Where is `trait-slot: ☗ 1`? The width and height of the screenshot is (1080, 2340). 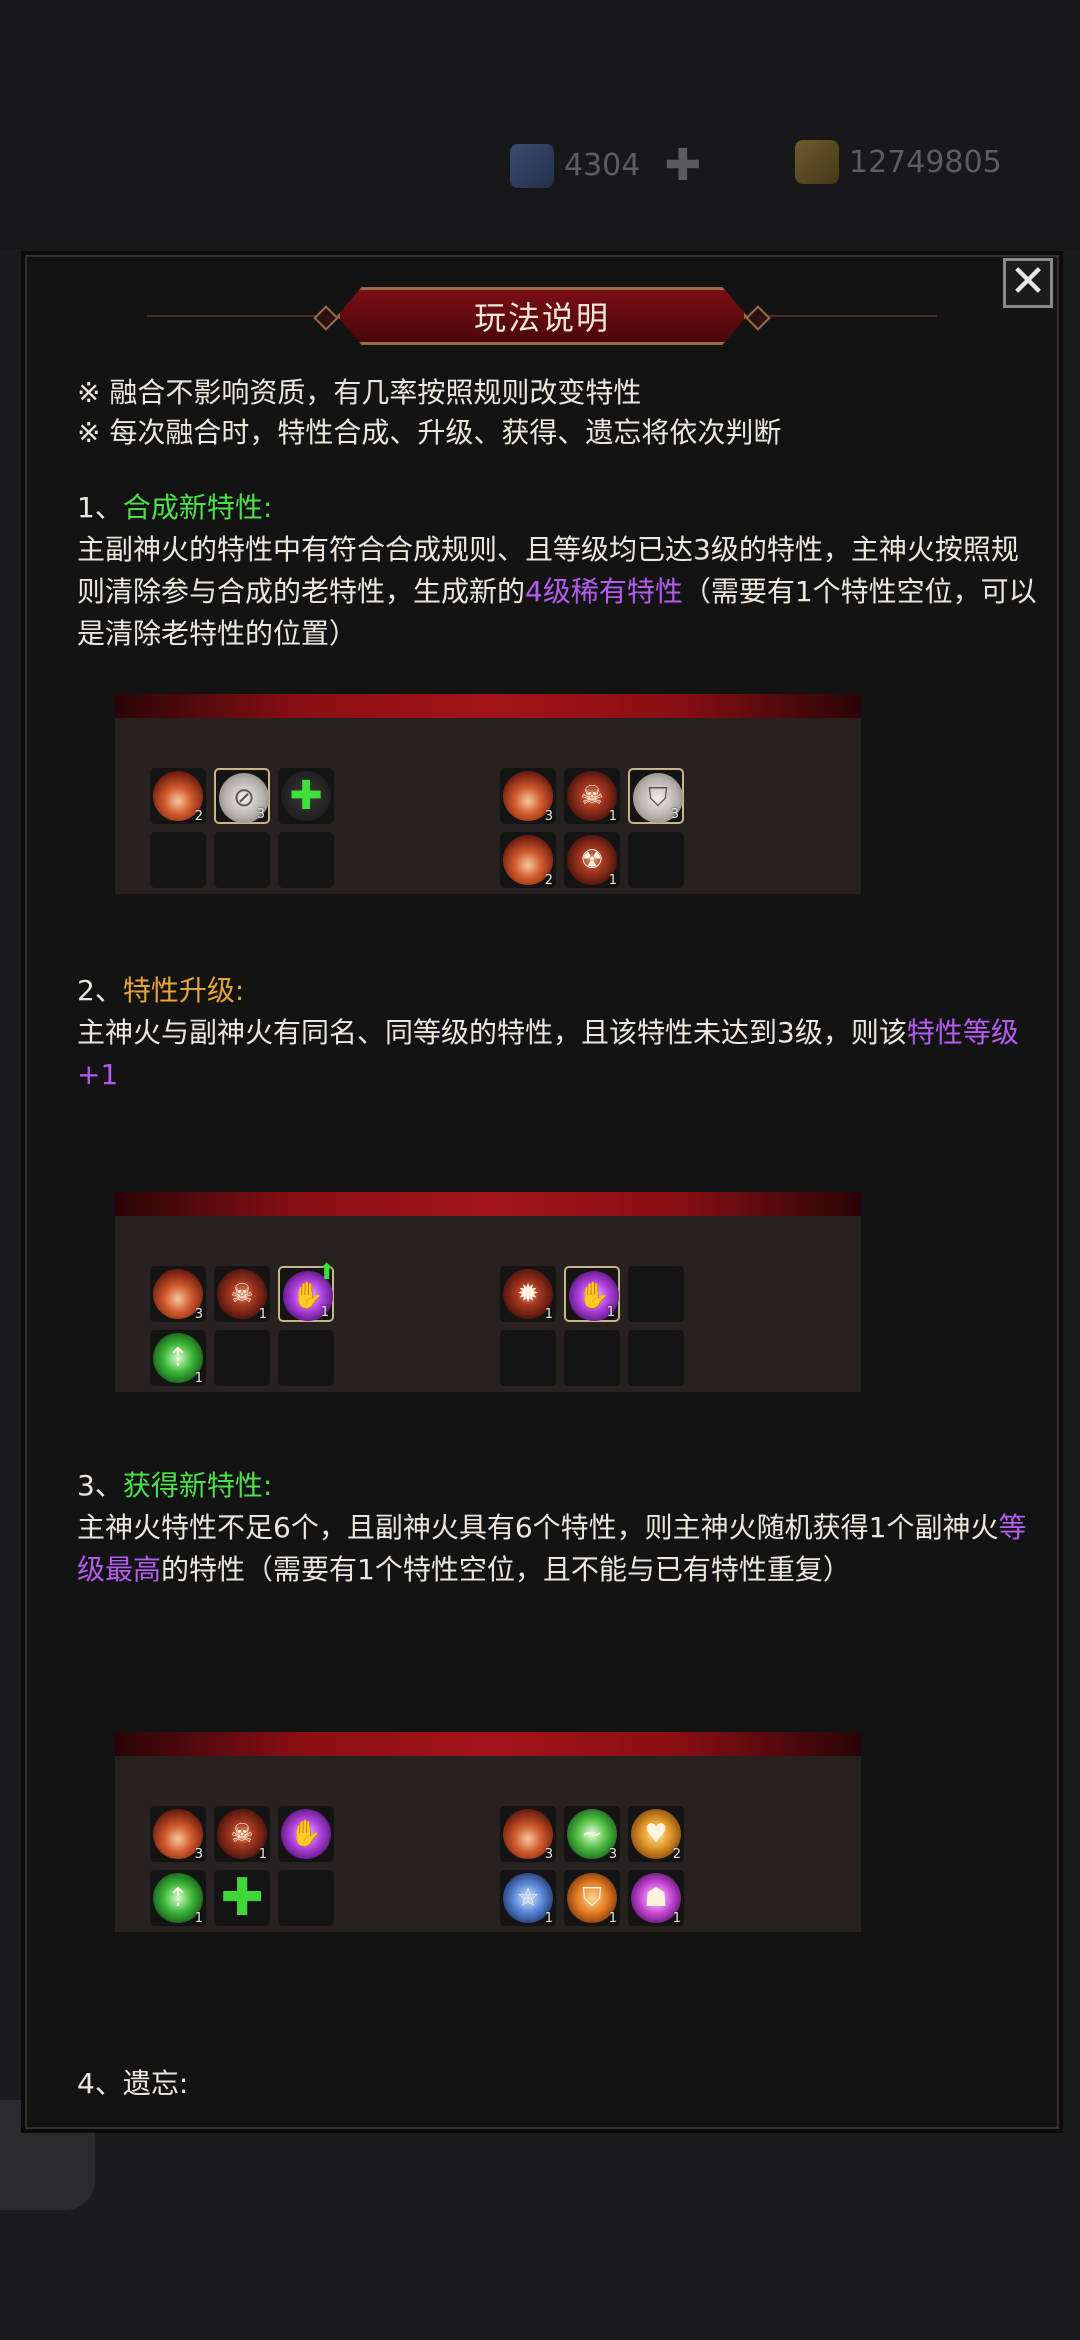 trait-slot: ☗ 1 is located at coordinates (656, 1898).